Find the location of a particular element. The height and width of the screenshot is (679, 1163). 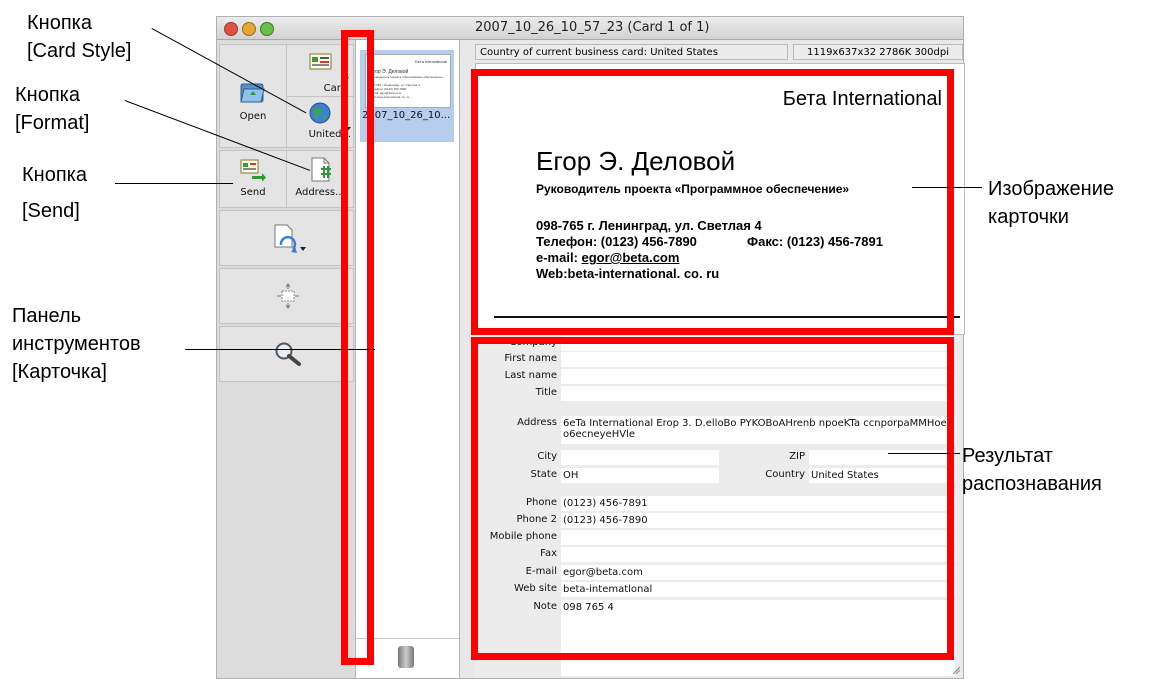

zoom-window-button is located at coordinates (267, 29).